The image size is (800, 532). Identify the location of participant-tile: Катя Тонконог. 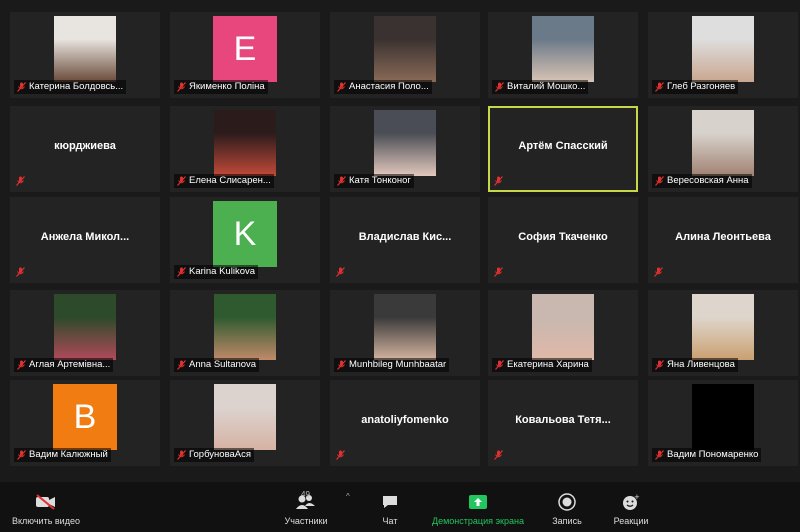
(405, 149).